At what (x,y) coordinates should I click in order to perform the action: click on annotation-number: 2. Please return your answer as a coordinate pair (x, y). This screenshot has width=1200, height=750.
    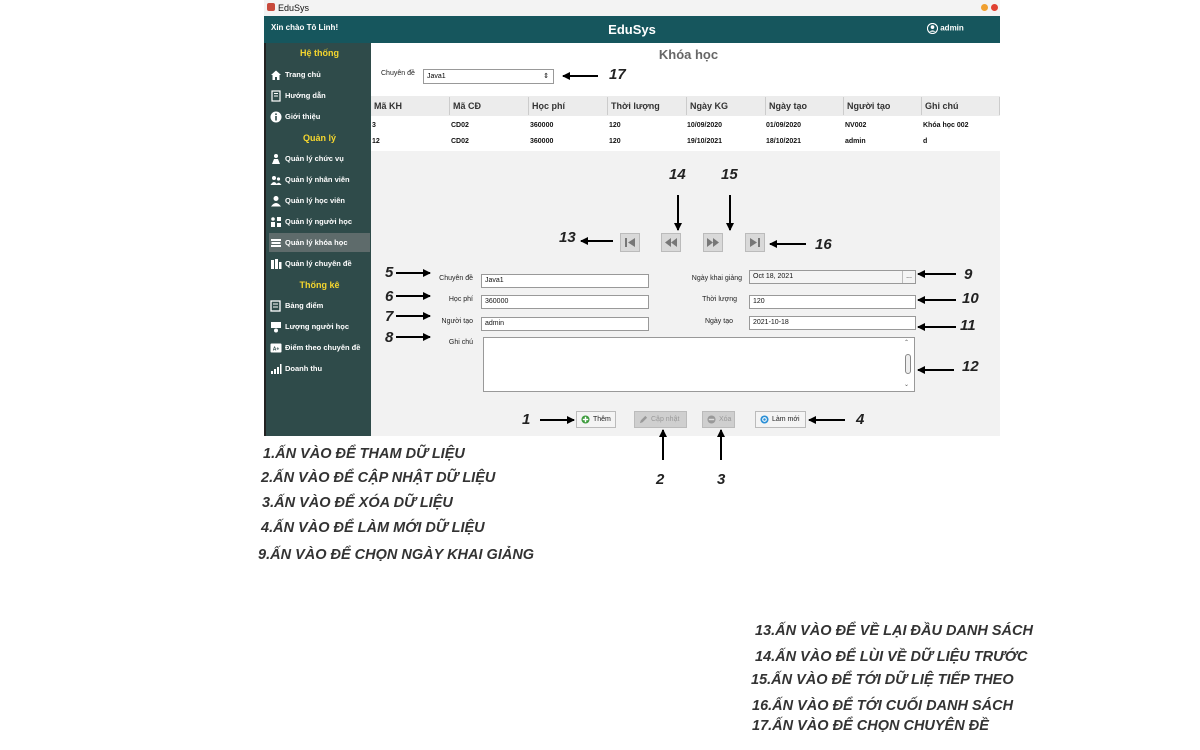
    Looking at the image, I should click on (660, 479).